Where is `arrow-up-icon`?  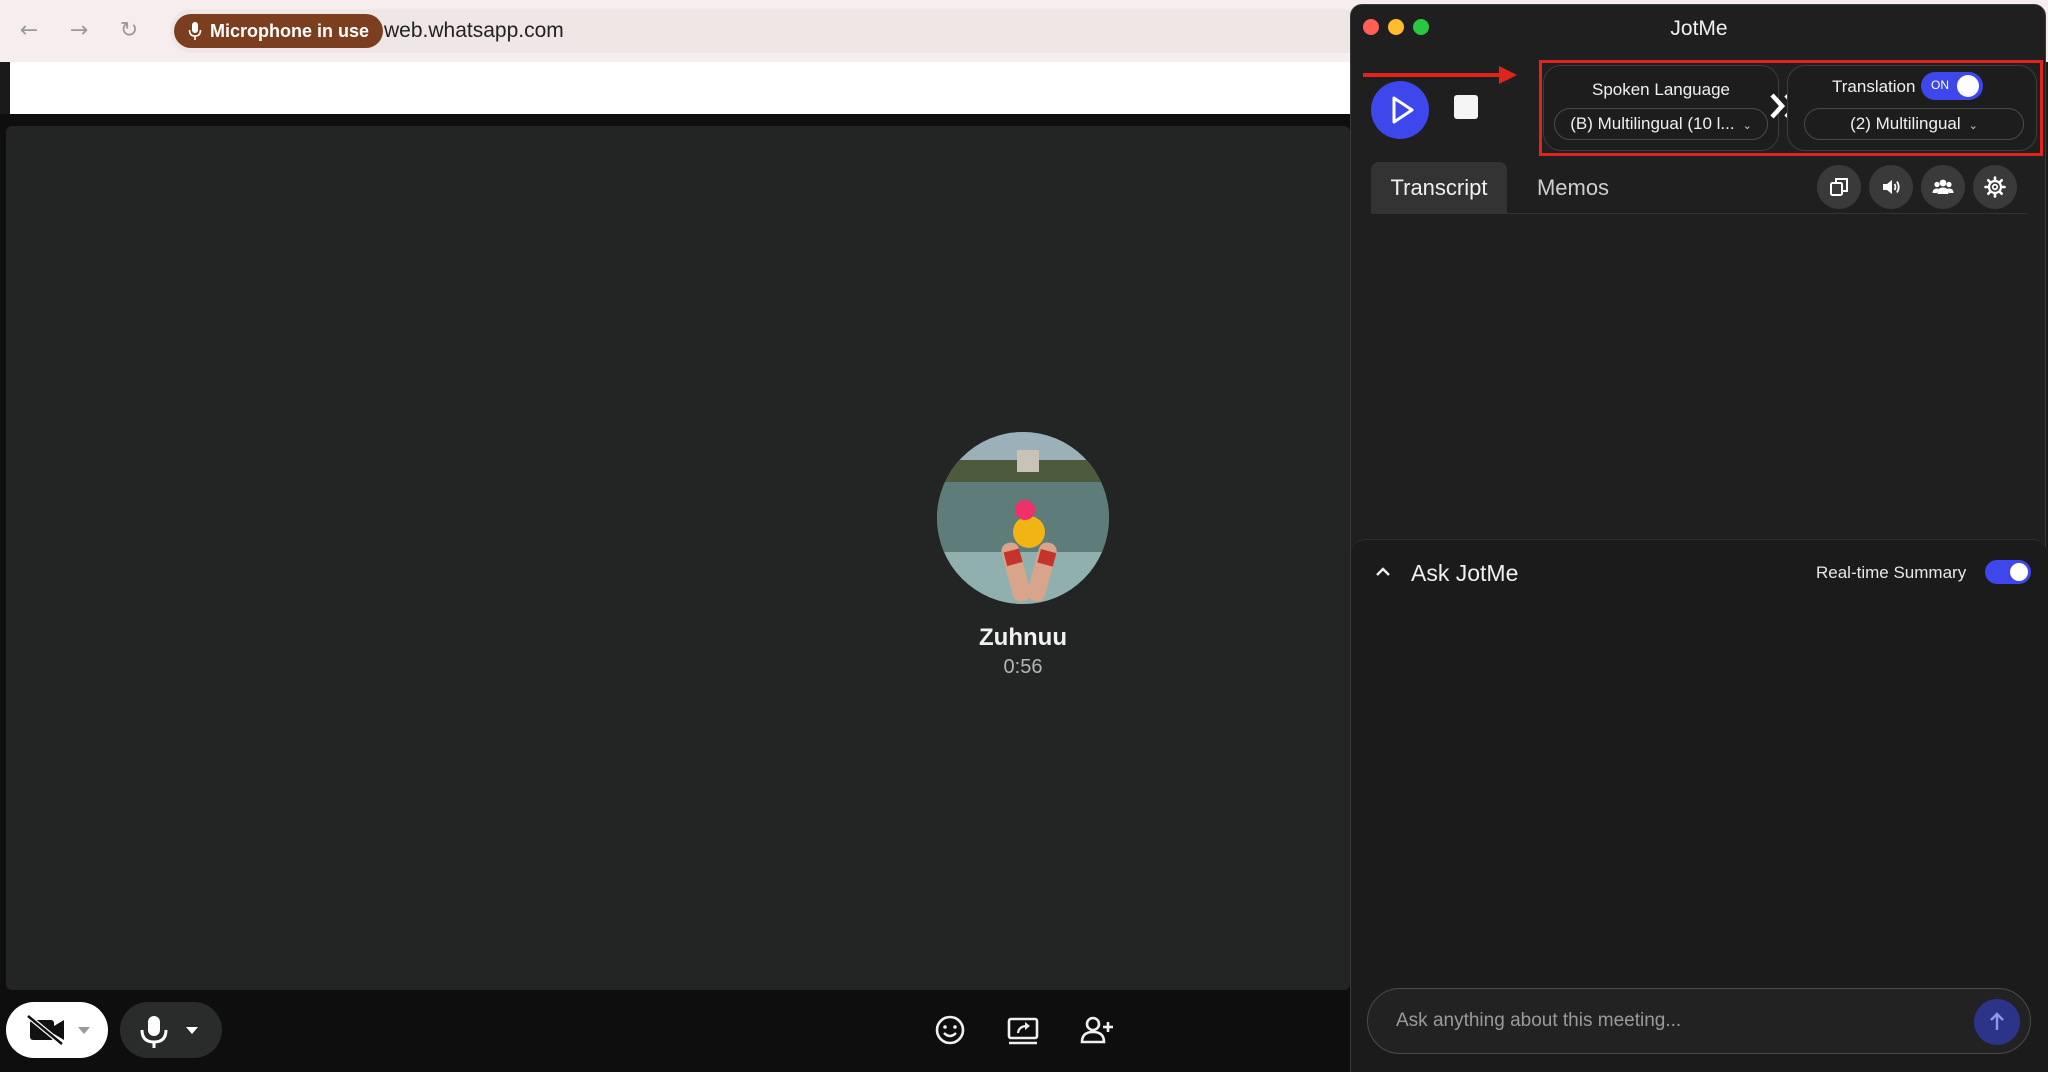 arrow-up-icon is located at coordinates (1997, 1021).